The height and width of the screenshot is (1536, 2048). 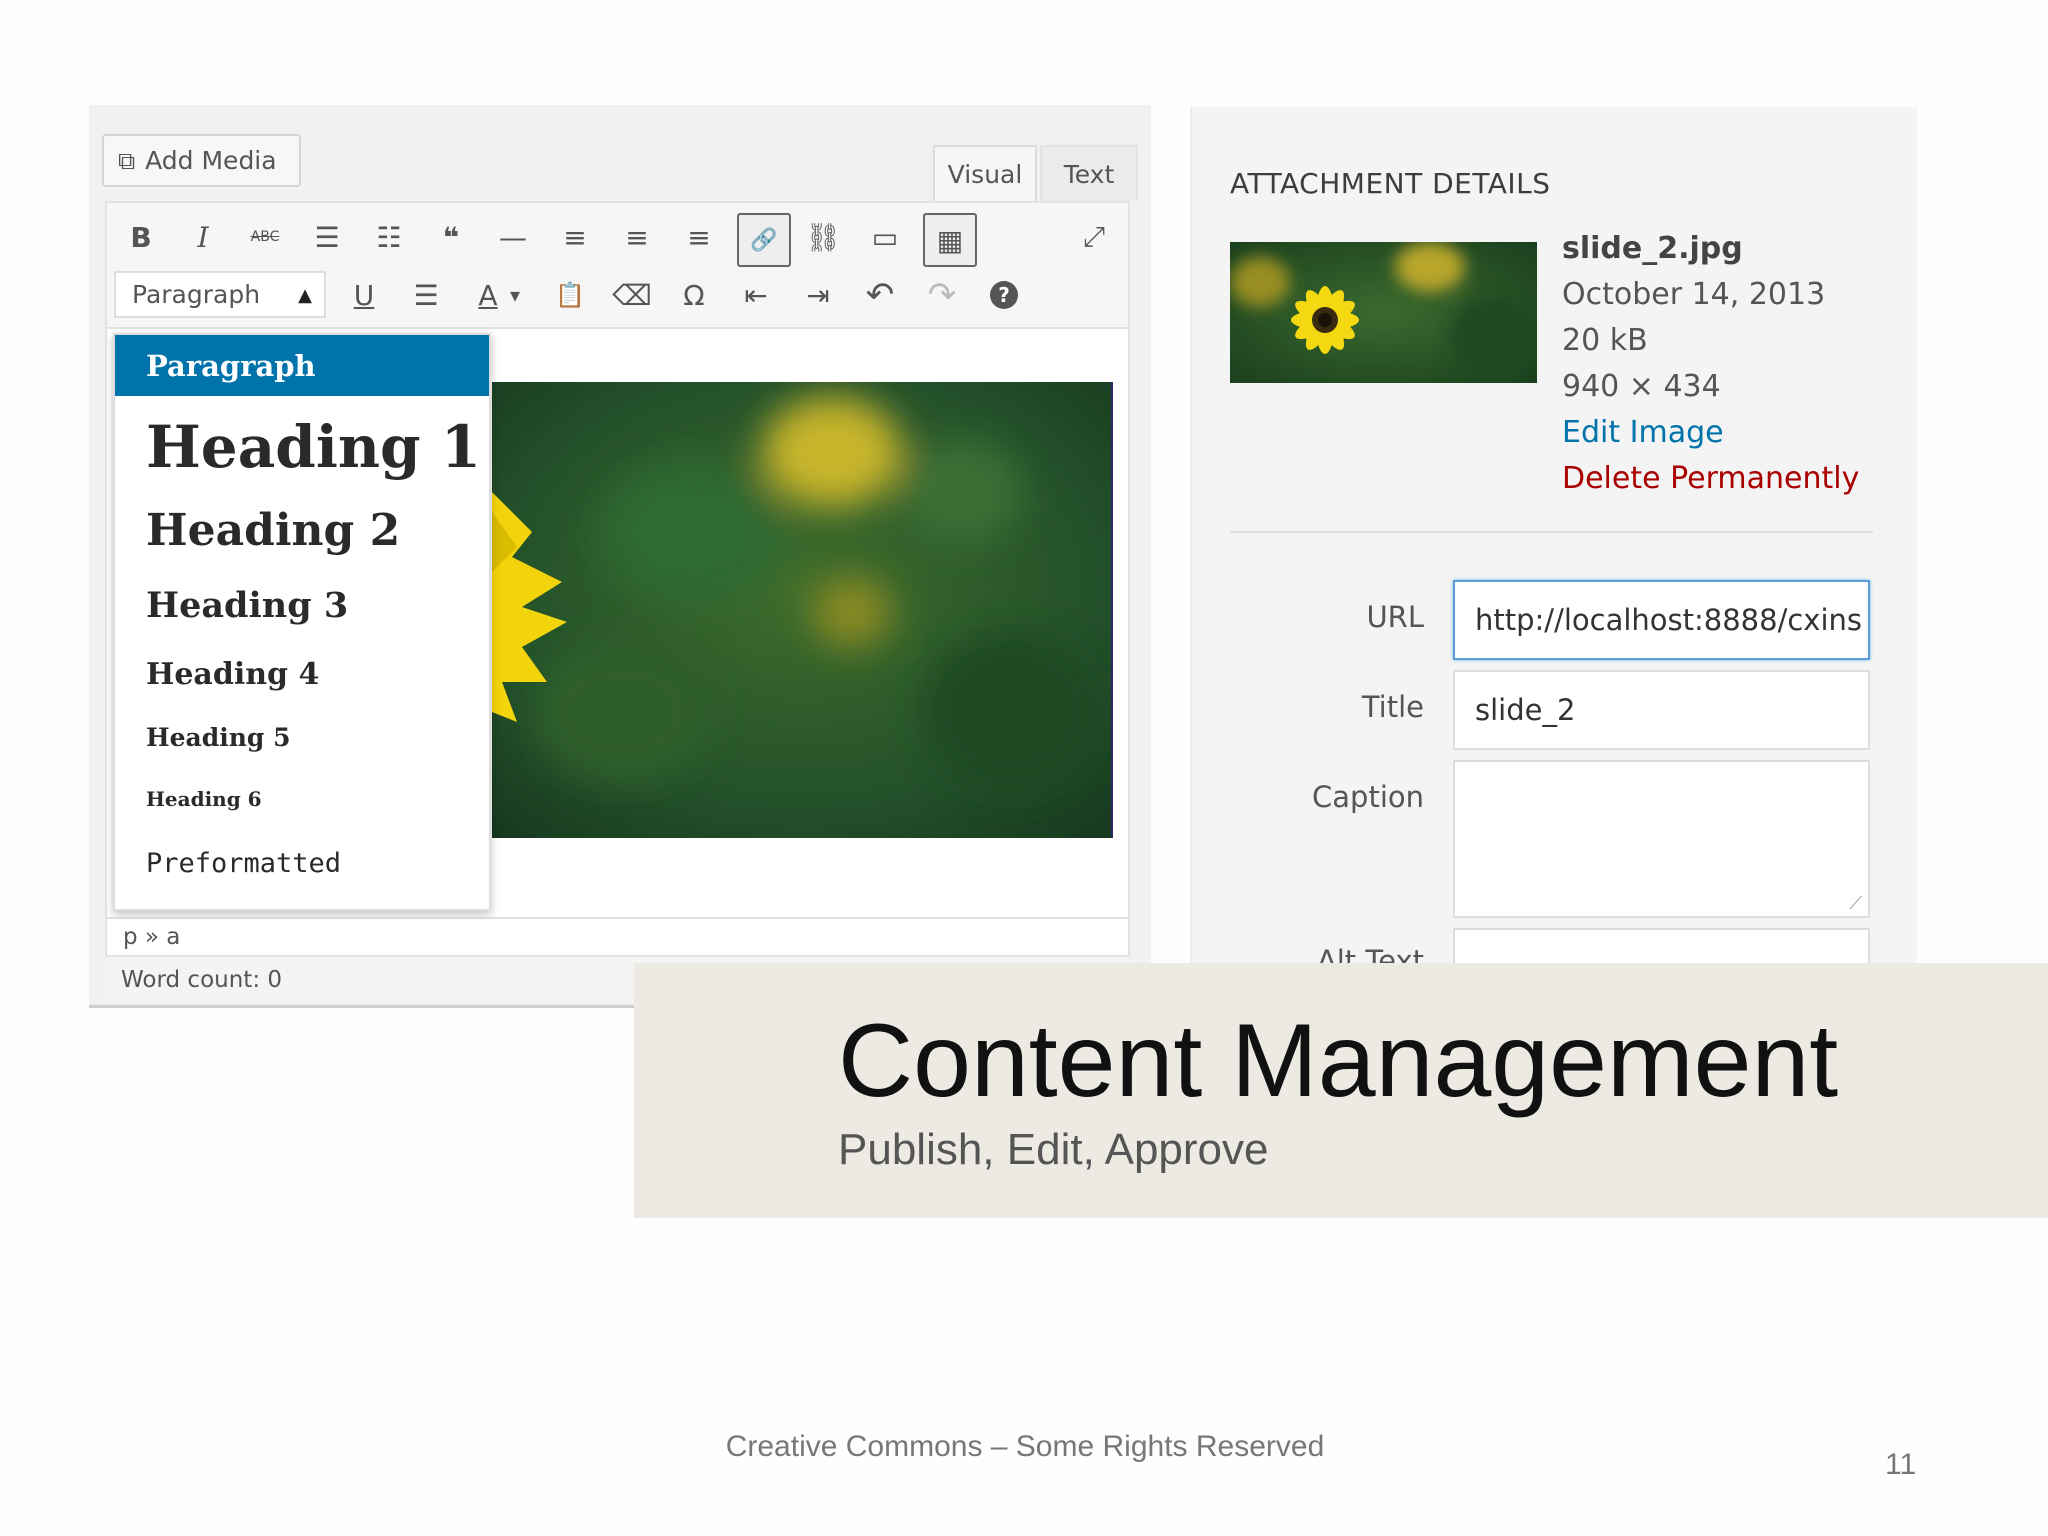 What do you see at coordinates (1661, 710) in the screenshot?
I see `title-field: slide_2` at bounding box center [1661, 710].